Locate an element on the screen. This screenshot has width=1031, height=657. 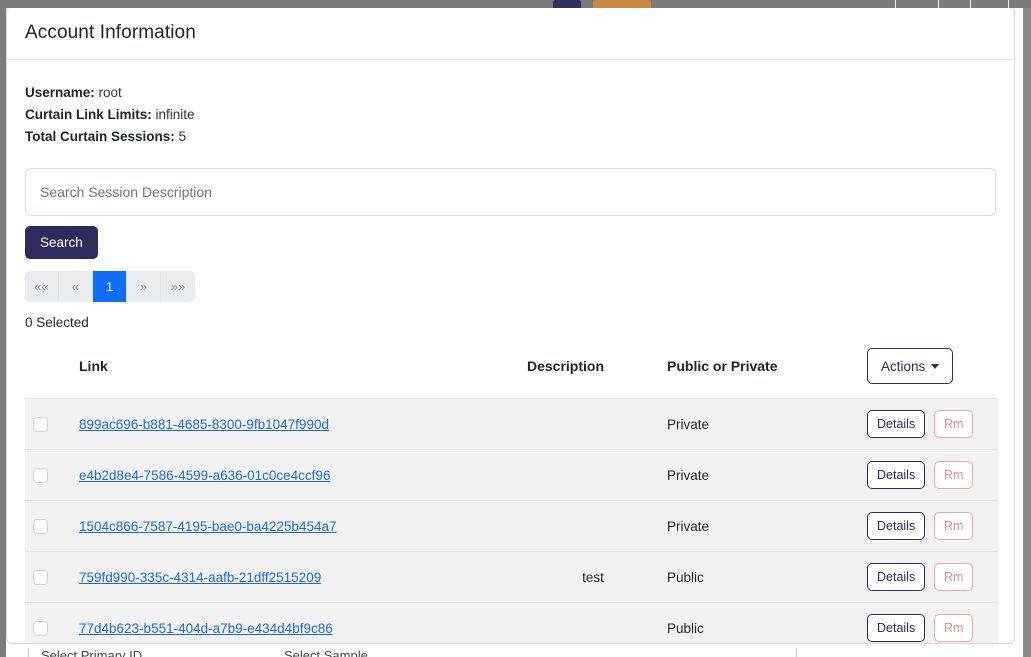
th-description: Description is located at coordinates (593, 369).